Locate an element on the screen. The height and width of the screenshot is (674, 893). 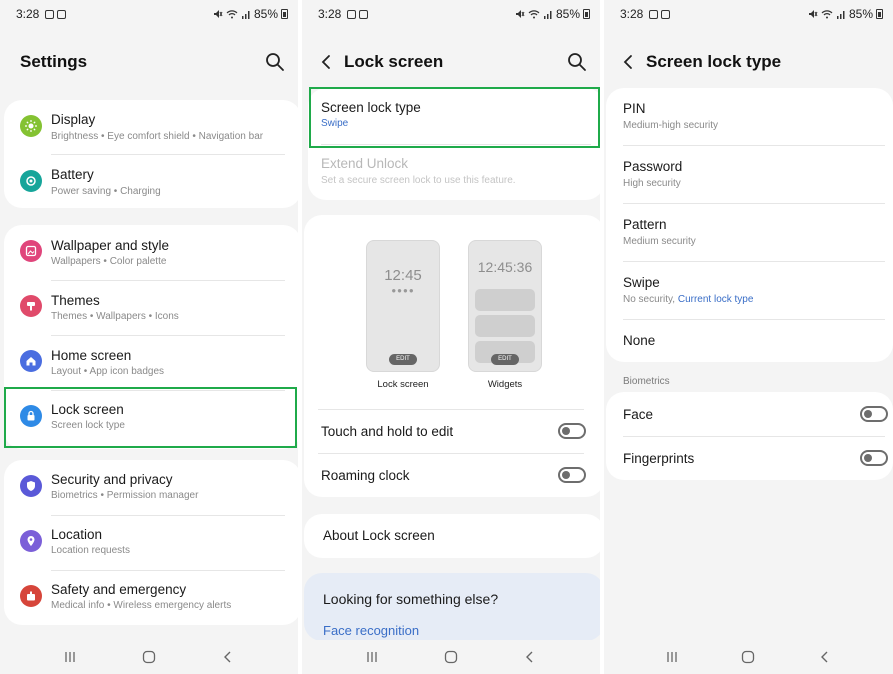
option-subtitle: Medium-high security is located at coordinates (671, 125).